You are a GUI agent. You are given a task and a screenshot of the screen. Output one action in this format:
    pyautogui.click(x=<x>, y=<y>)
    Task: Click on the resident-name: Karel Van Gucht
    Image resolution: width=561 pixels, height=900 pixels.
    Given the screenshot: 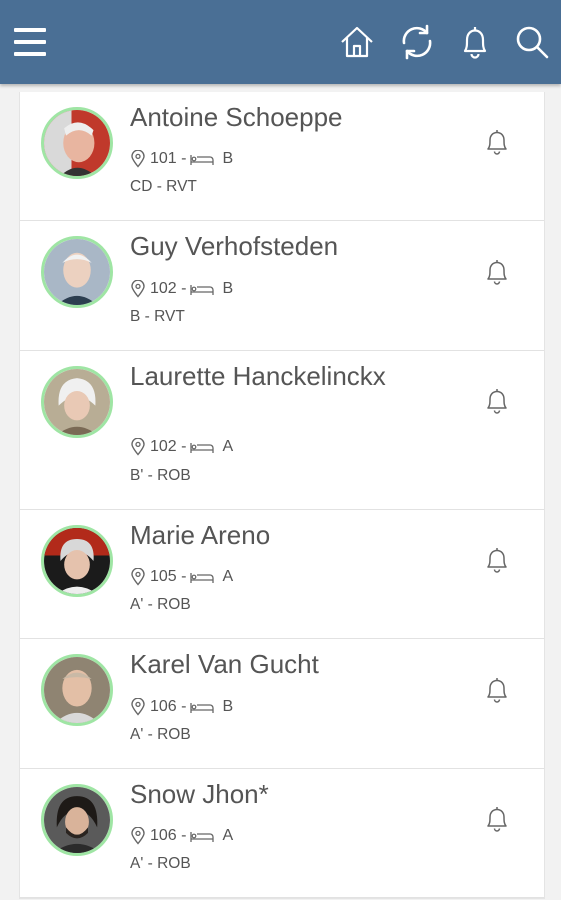 What is the action you would take?
    pyautogui.click(x=224, y=664)
    